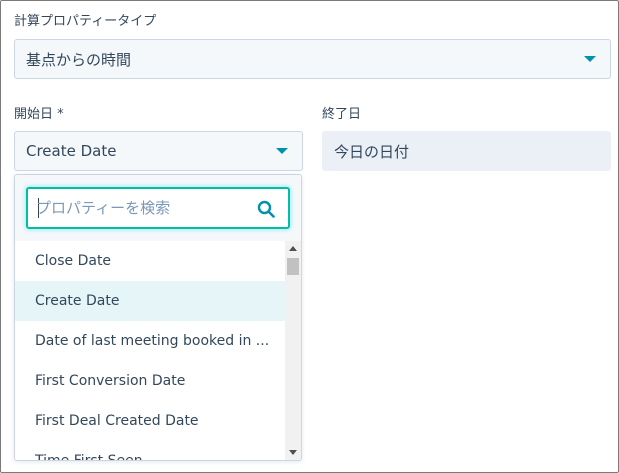 This screenshot has width=619, height=473. Describe the element at coordinates (466, 151) in the screenshot. I see `end-date-field: 今日の日付` at that location.